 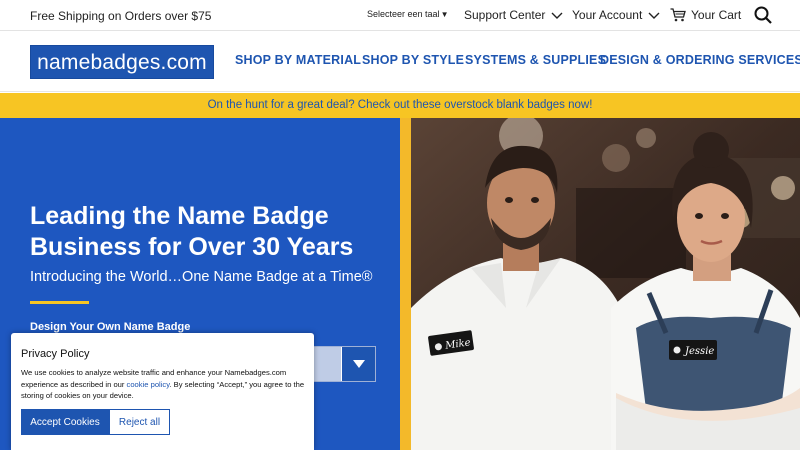 I want to click on your-cart-link: Your Cart, so click(x=705, y=15).